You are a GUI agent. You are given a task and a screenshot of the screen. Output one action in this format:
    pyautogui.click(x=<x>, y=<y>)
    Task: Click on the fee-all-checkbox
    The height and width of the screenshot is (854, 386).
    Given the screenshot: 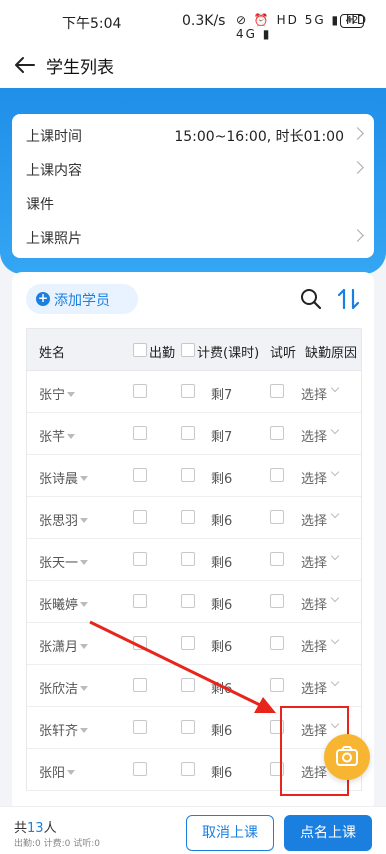 What is the action you would take?
    pyautogui.click(x=188, y=350)
    